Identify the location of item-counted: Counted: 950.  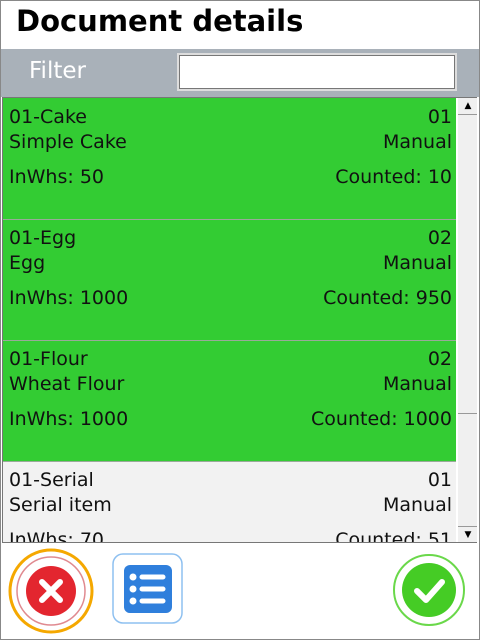
(387, 298).